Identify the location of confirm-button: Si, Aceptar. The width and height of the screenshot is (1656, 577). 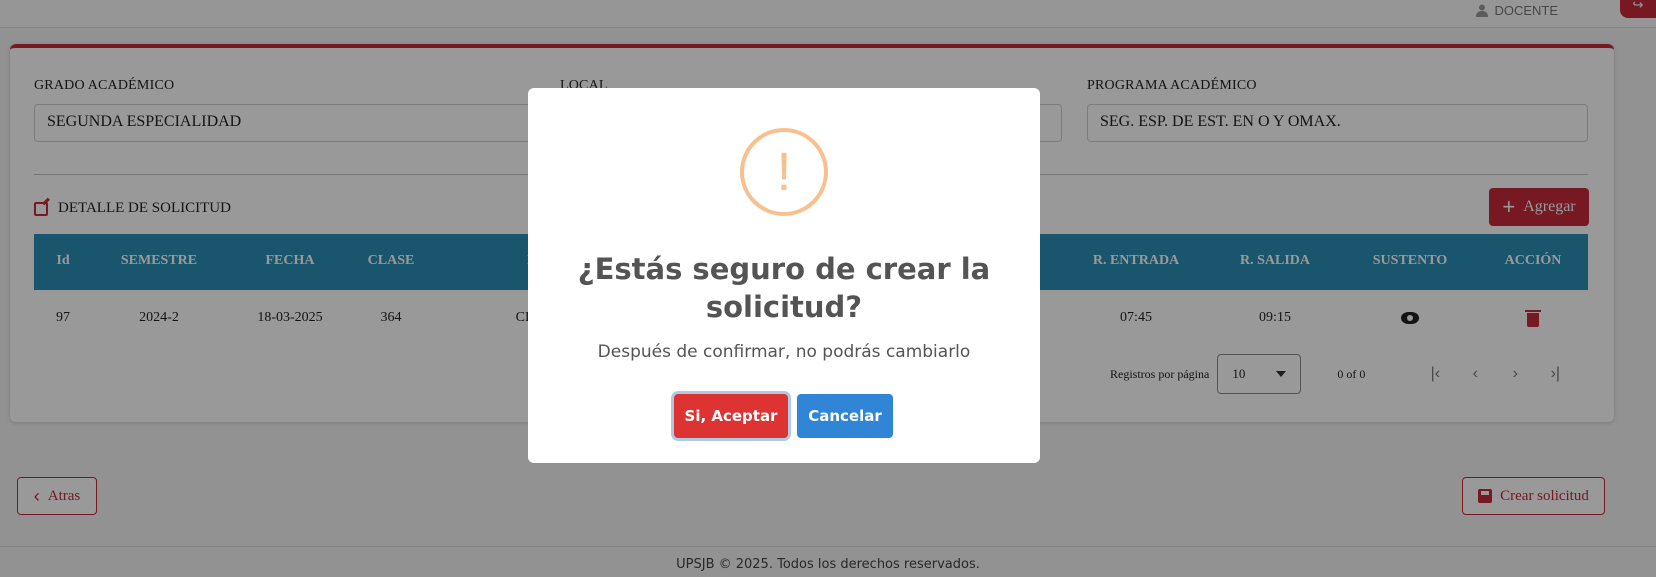
(731, 416).